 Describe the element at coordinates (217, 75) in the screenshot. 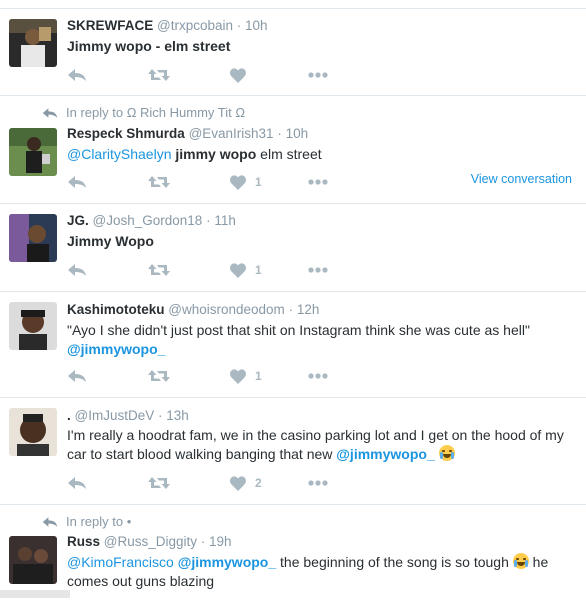

I see `tweet-actions` at that location.